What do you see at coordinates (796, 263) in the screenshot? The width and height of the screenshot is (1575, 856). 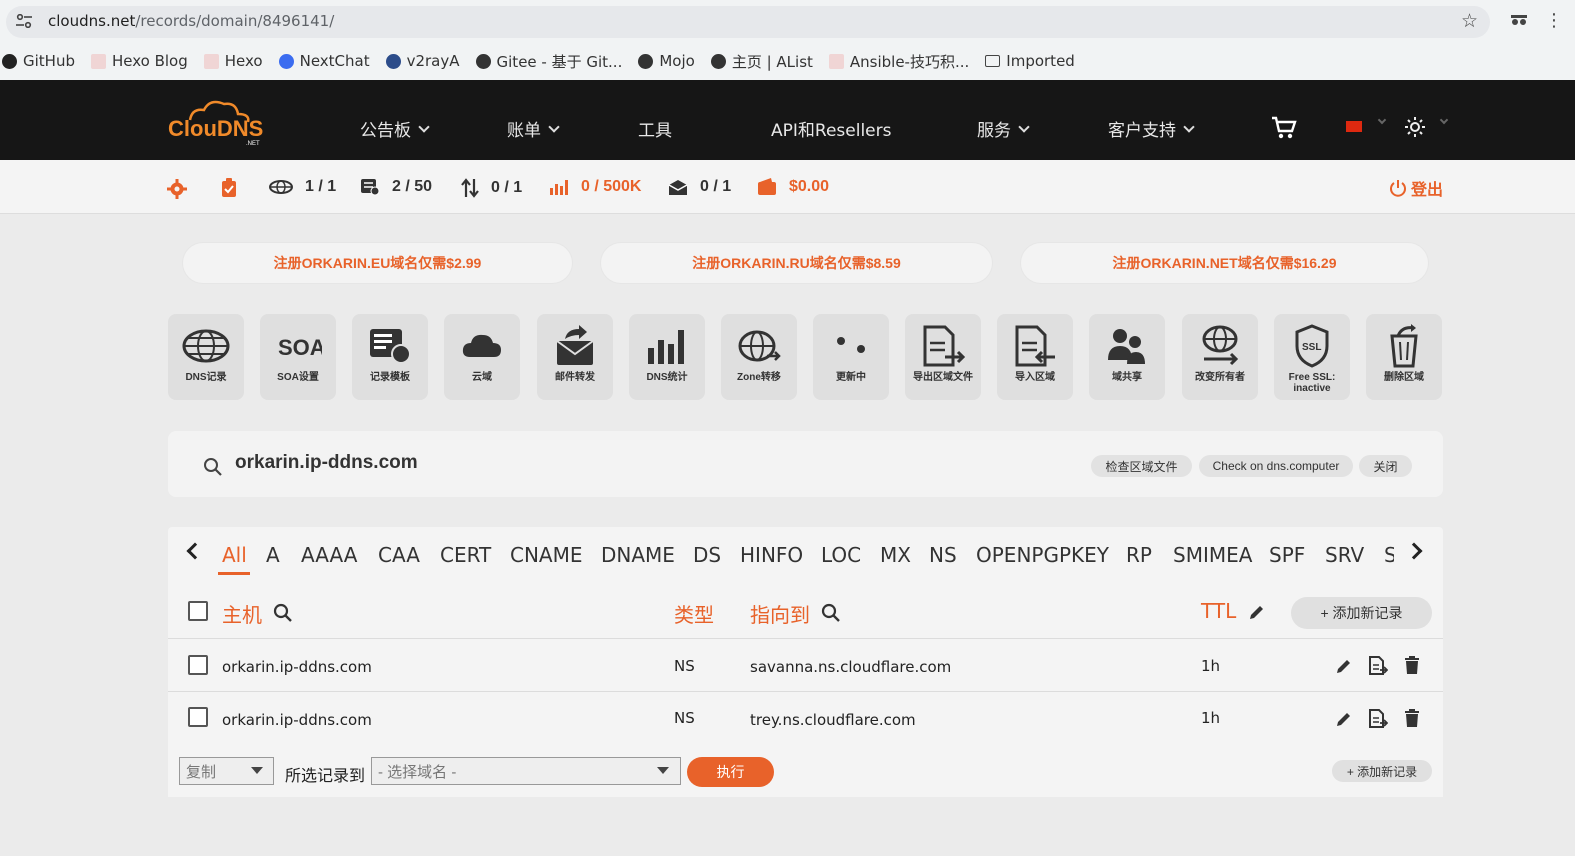 I see `promo-ru: 注册ORKARIN.RU域名仅需$8.59` at bounding box center [796, 263].